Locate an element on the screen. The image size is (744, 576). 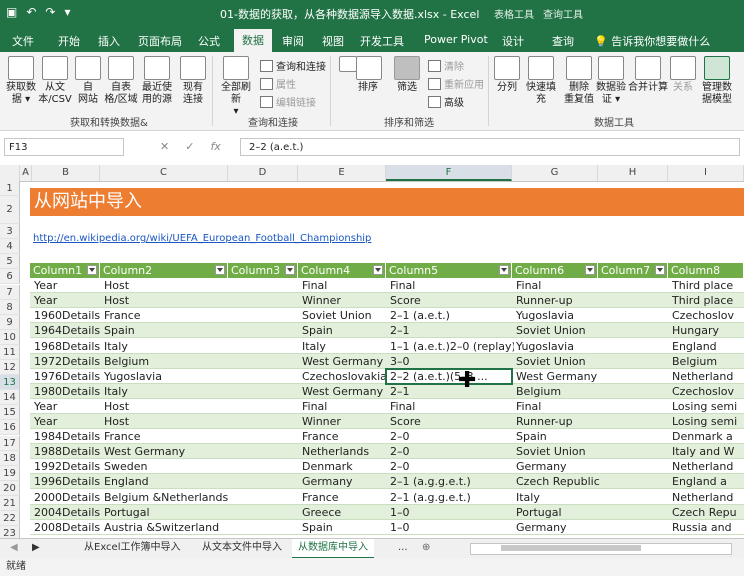
table-cell: Belgium is located at coordinates (707, 361).